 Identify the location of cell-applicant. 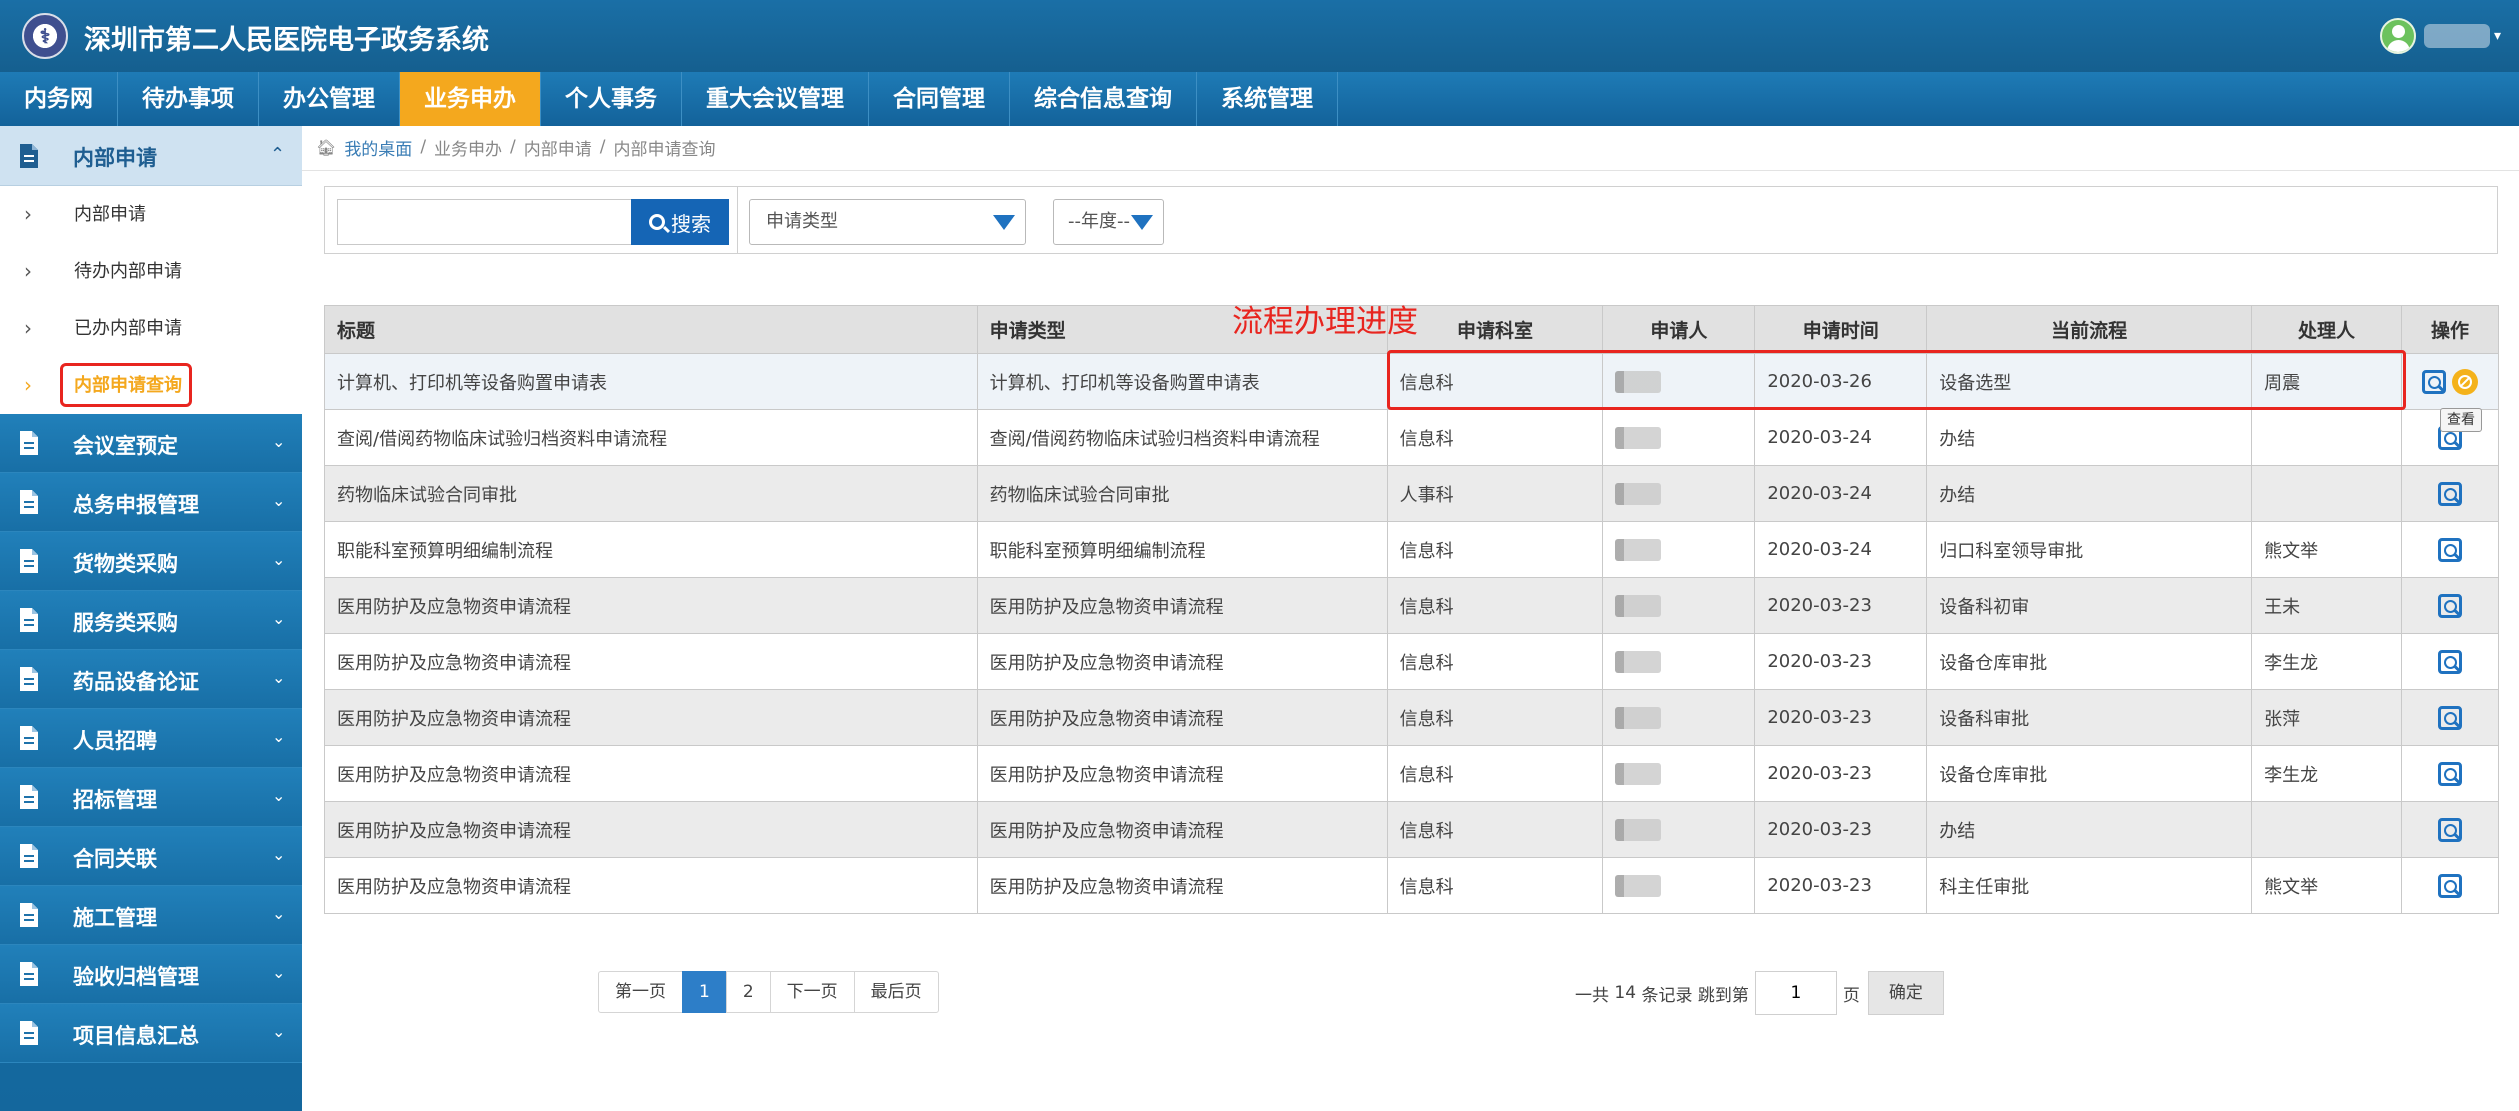
(1679, 437).